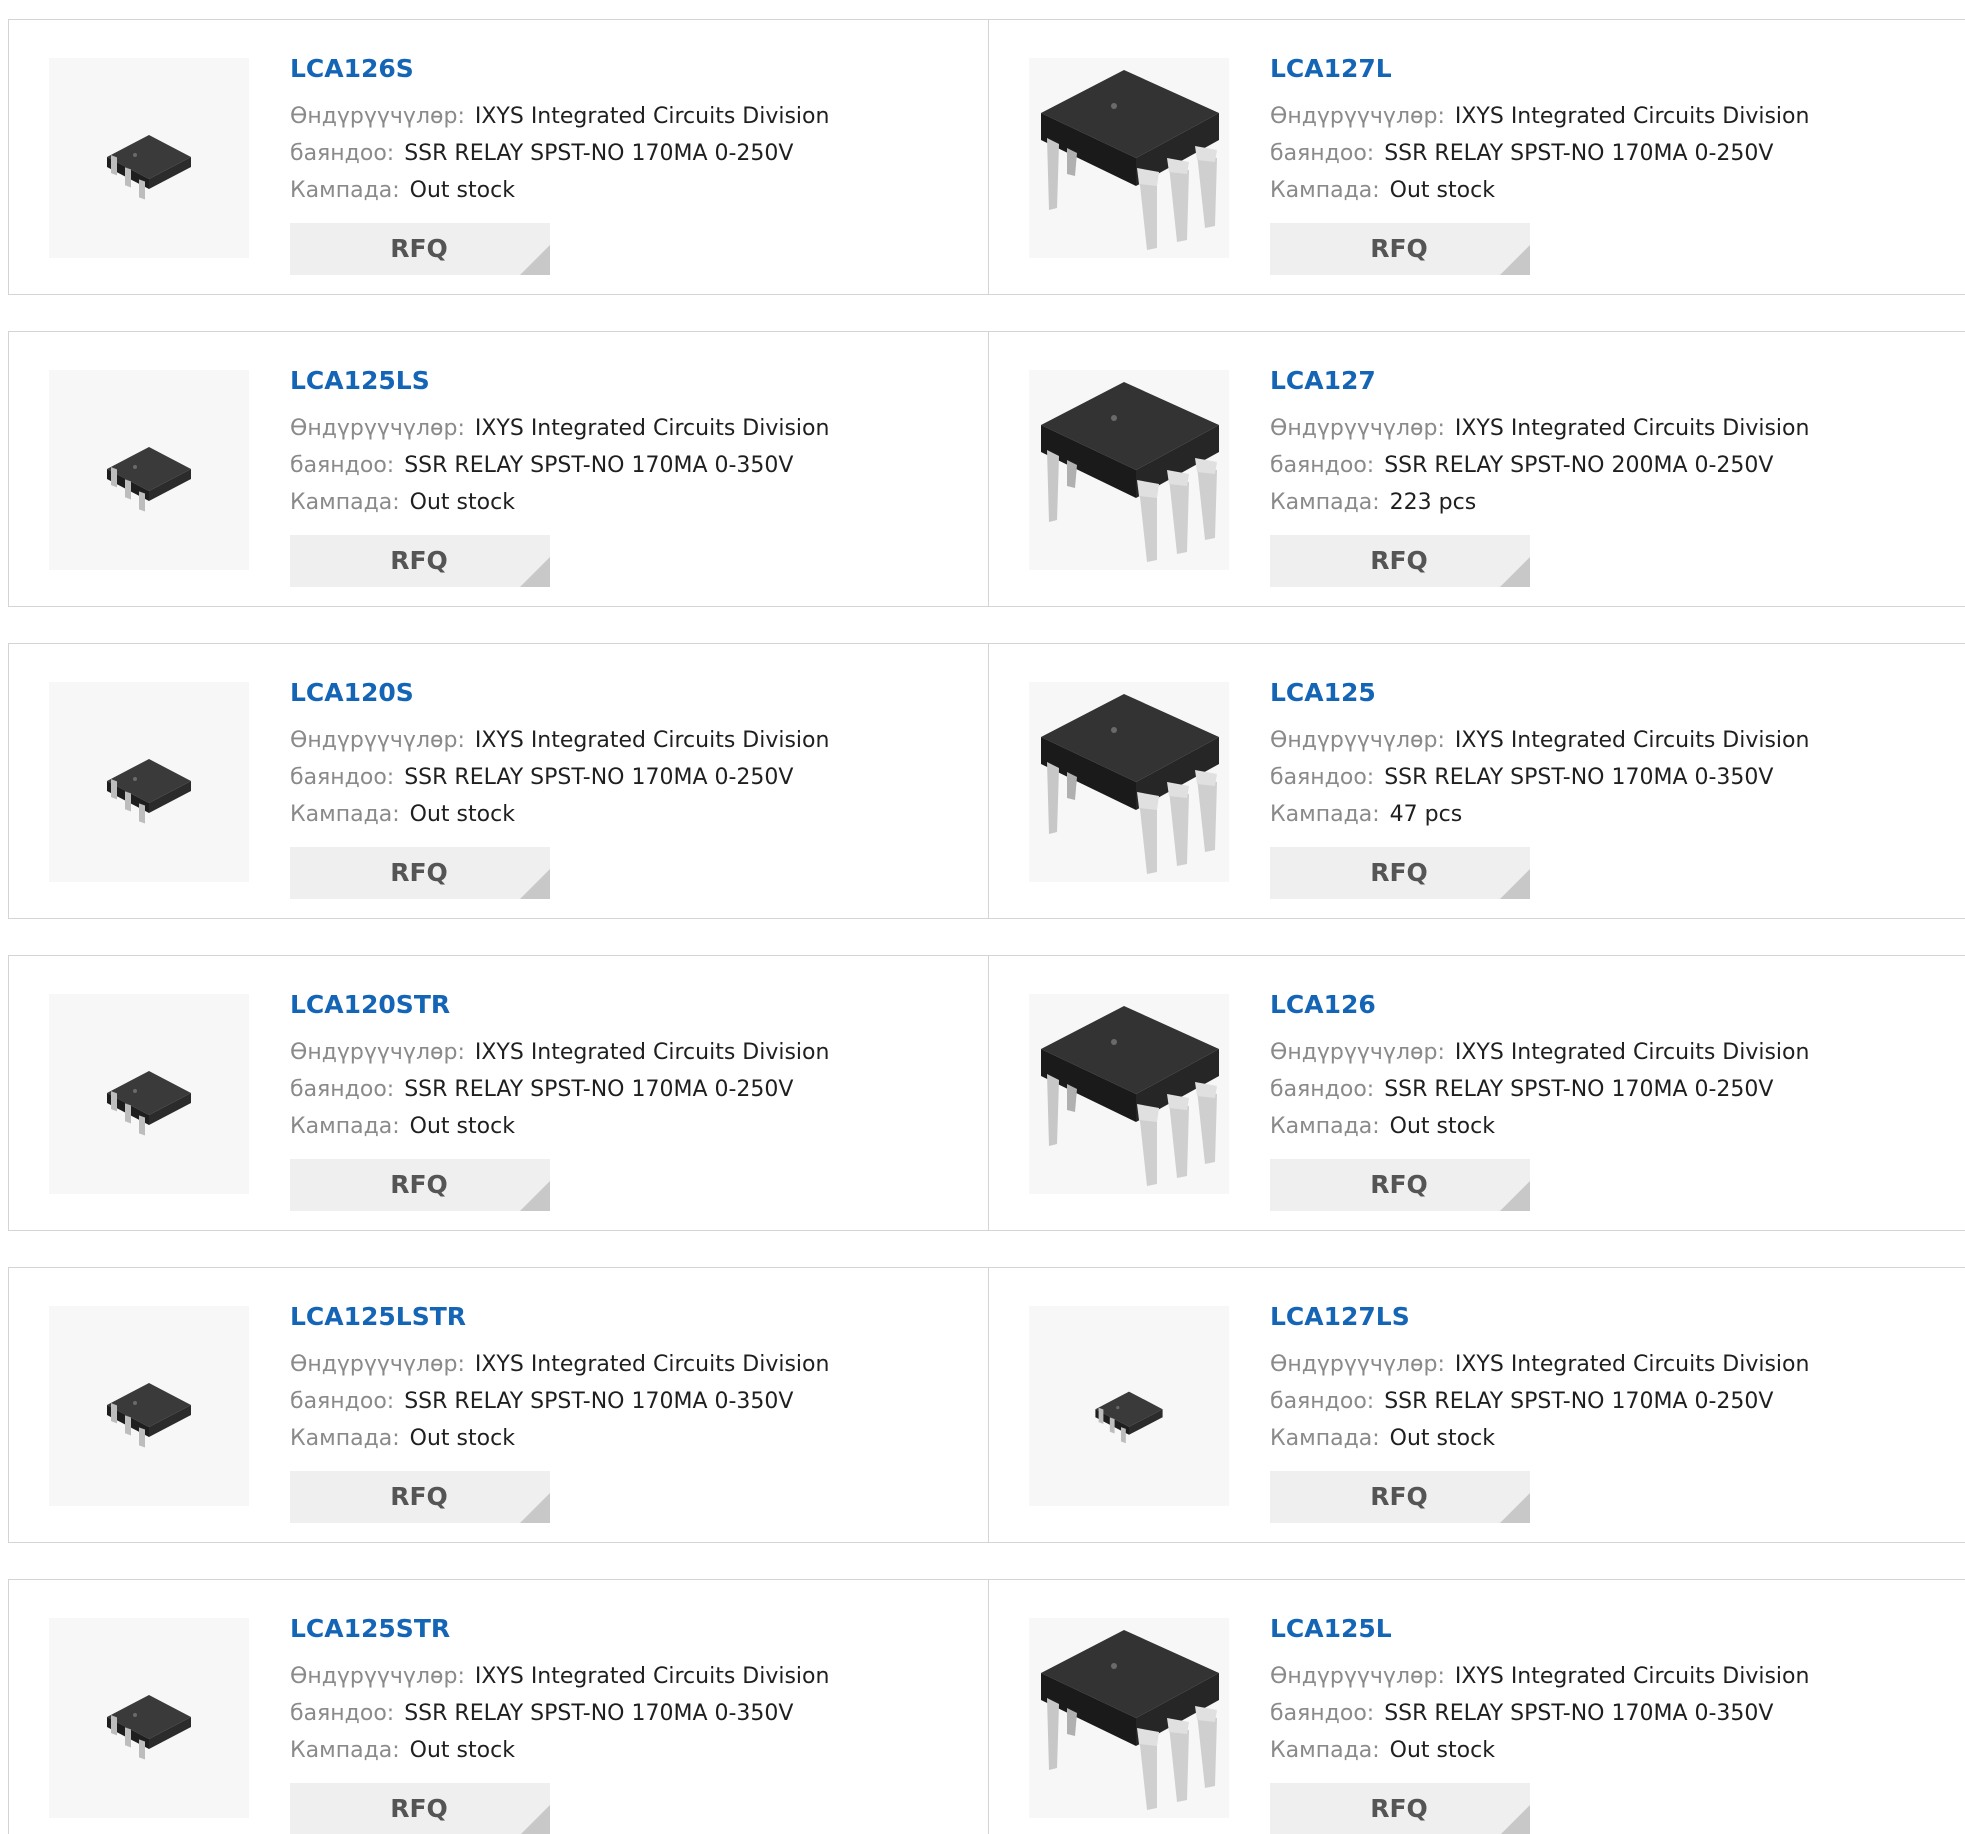 This screenshot has height=1834, width=1965. I want to click on part-number-link: LCA120STR, so click(620, 1005).